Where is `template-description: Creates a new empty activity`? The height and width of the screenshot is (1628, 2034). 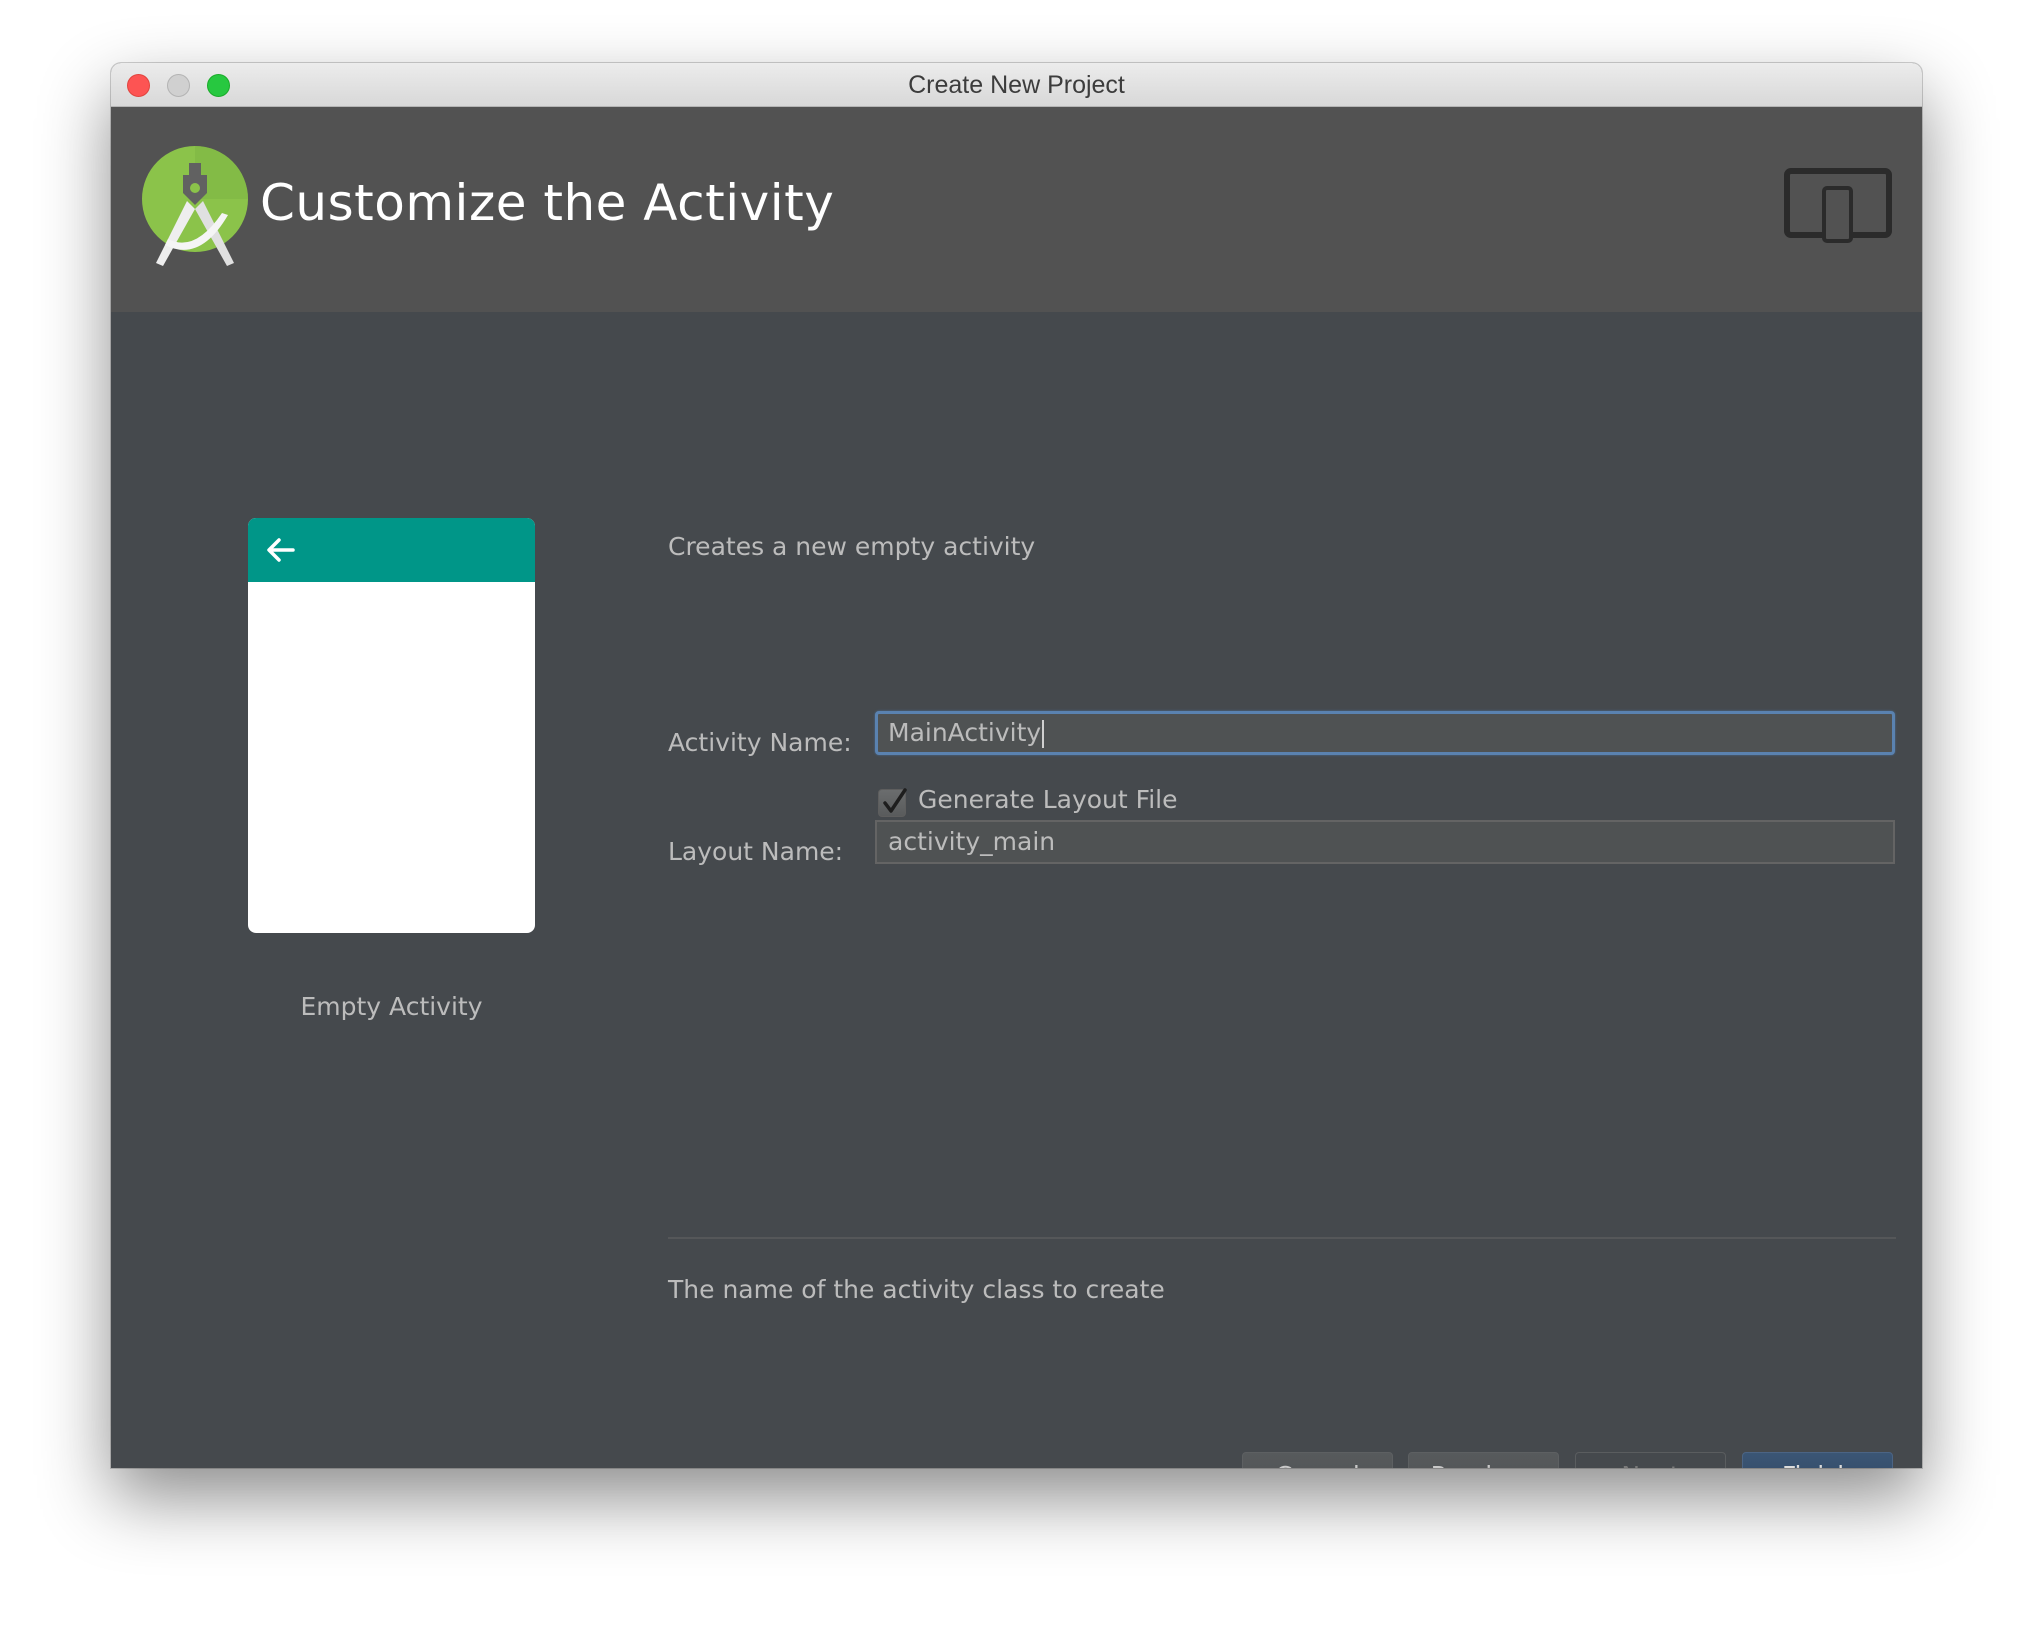 template-description: Creates a new empty activity is located at coordinates (852, 546).